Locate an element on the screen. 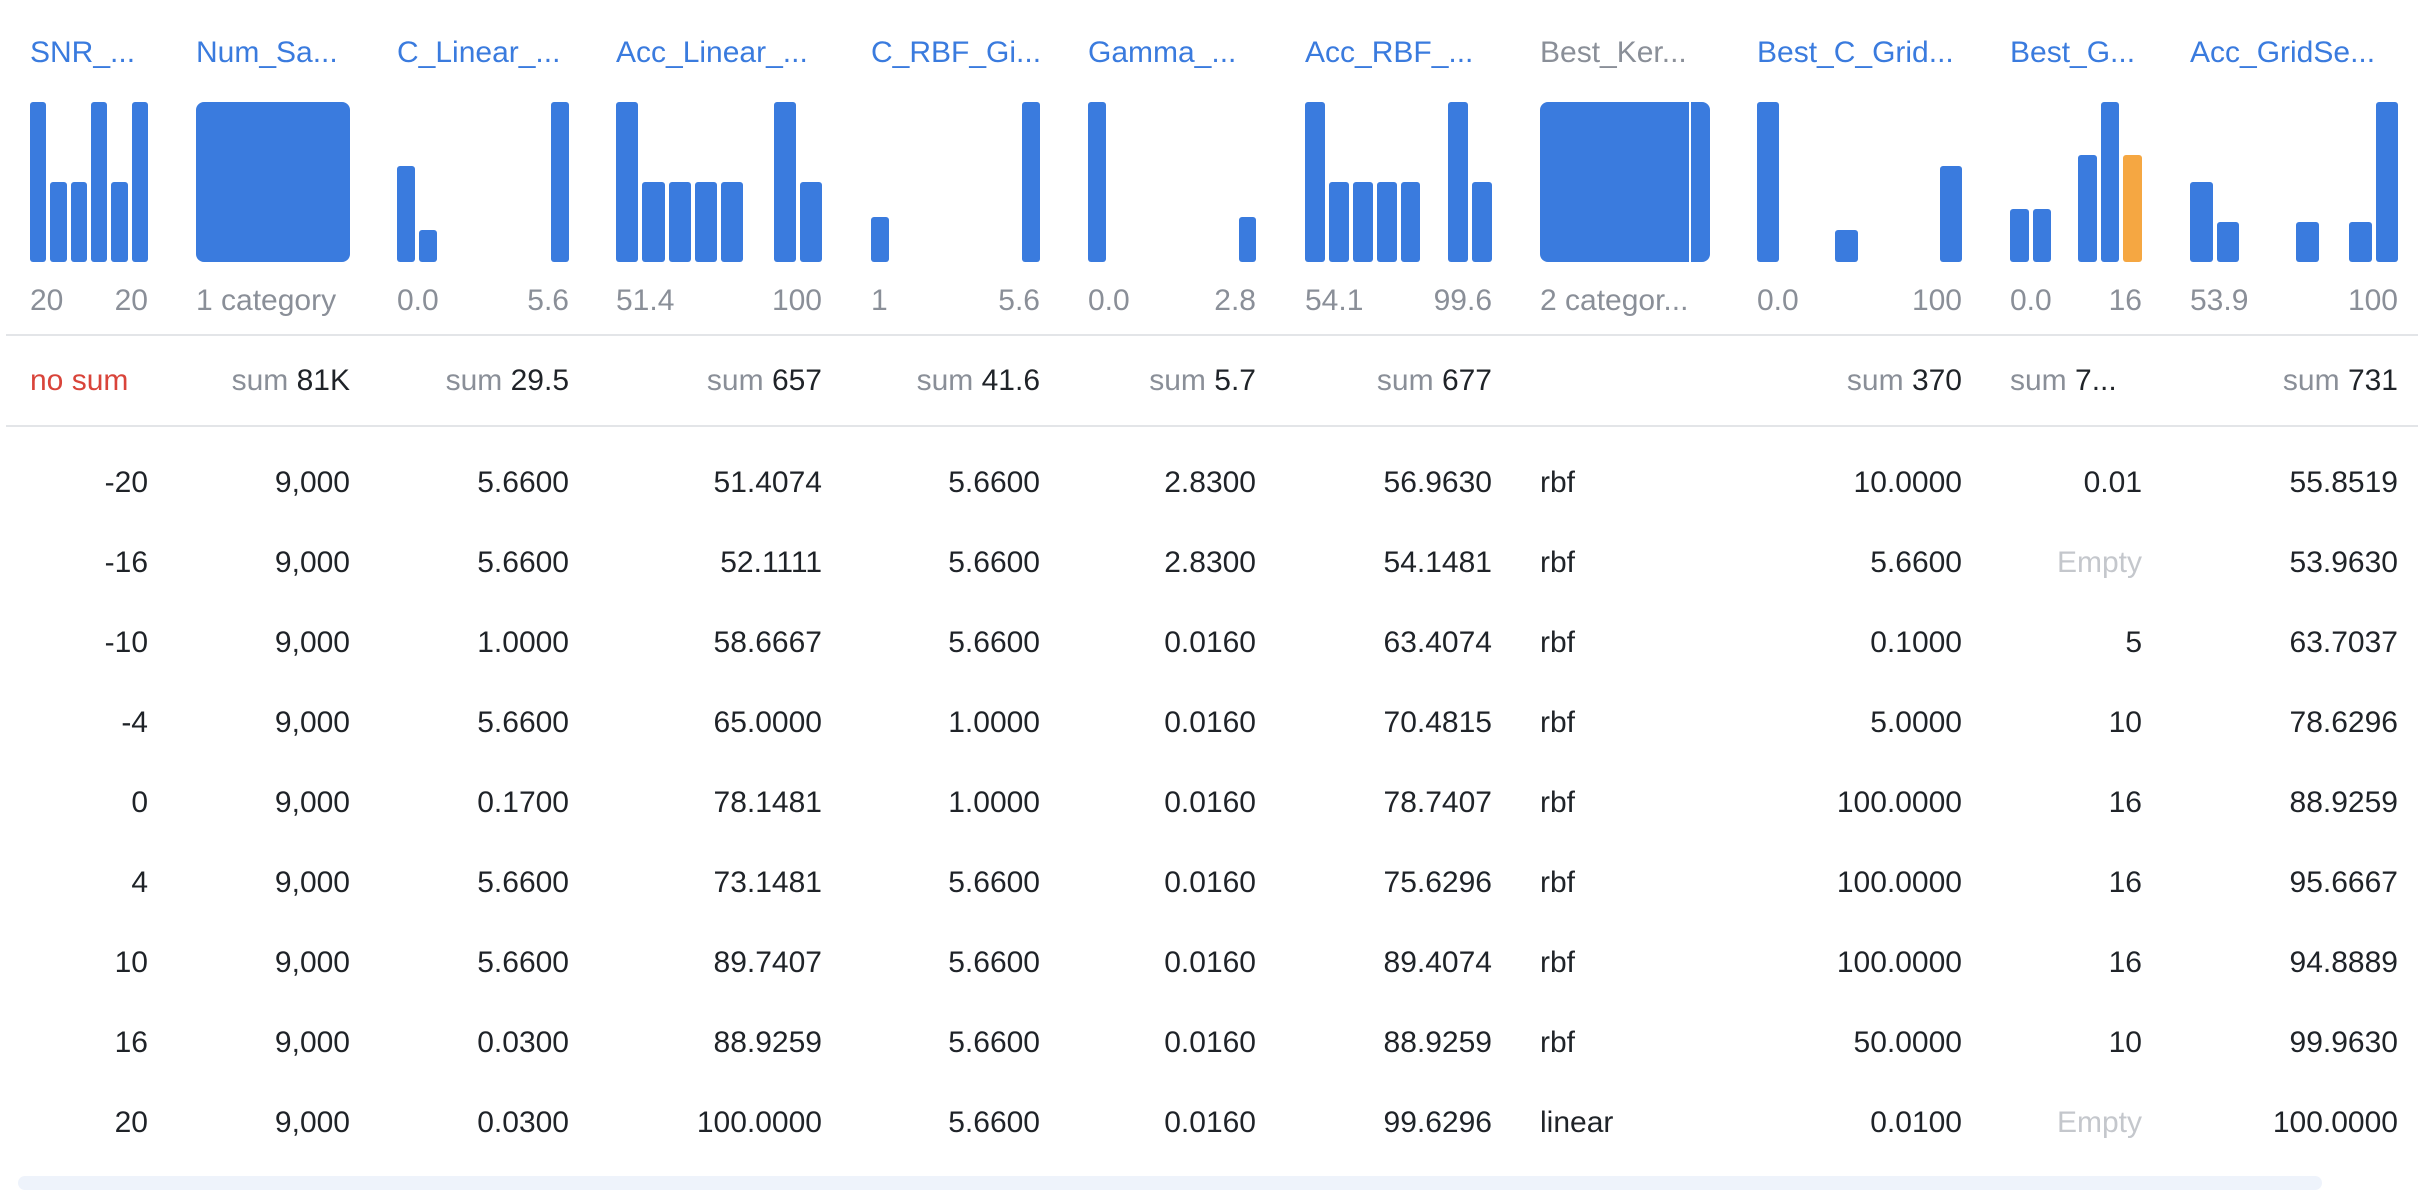 Image resolution: width=2420 pixels, height=1190 pixels. cell-best_c: 5.0000 is located at coordinates (1859, 723).